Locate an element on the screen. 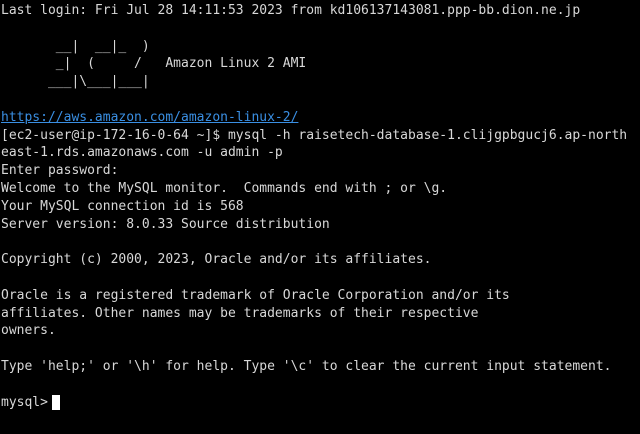 Image resolution: width=640 pixels, height=434 pixels. mysql-prompt-line: mysql> is located at coordinates (320, 403).